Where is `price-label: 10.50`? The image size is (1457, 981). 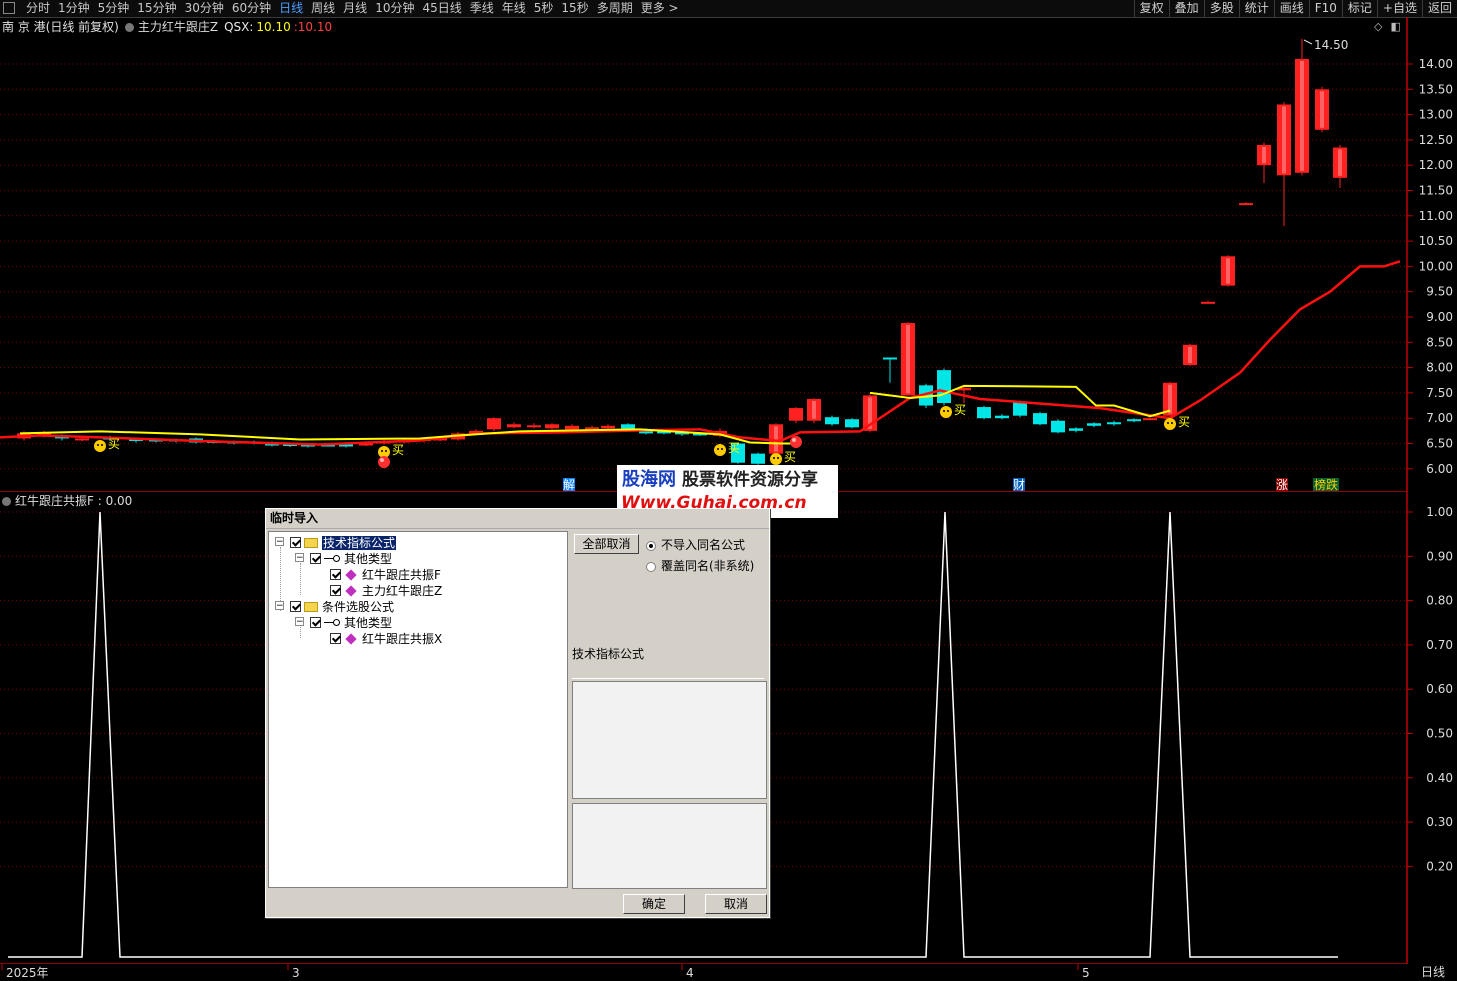 price-label: 10.50 is located at coordinates (1436, 241).